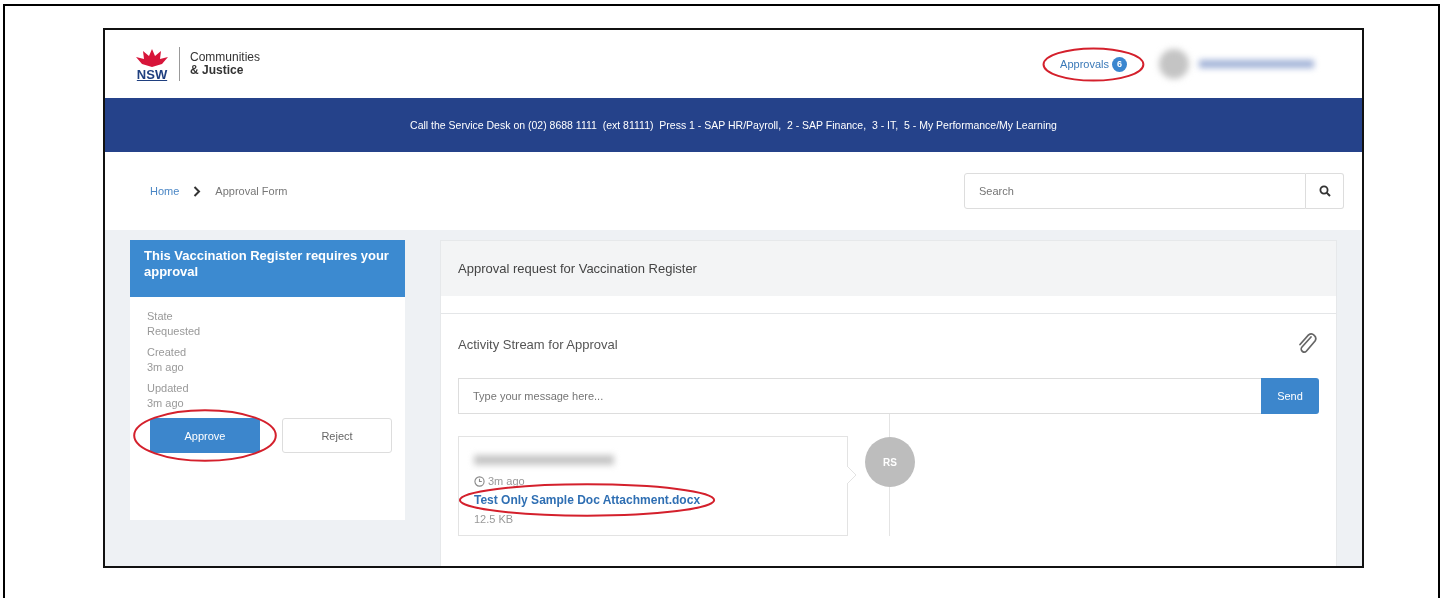  I want to click on count-badge: 6, so click(1119, 64).